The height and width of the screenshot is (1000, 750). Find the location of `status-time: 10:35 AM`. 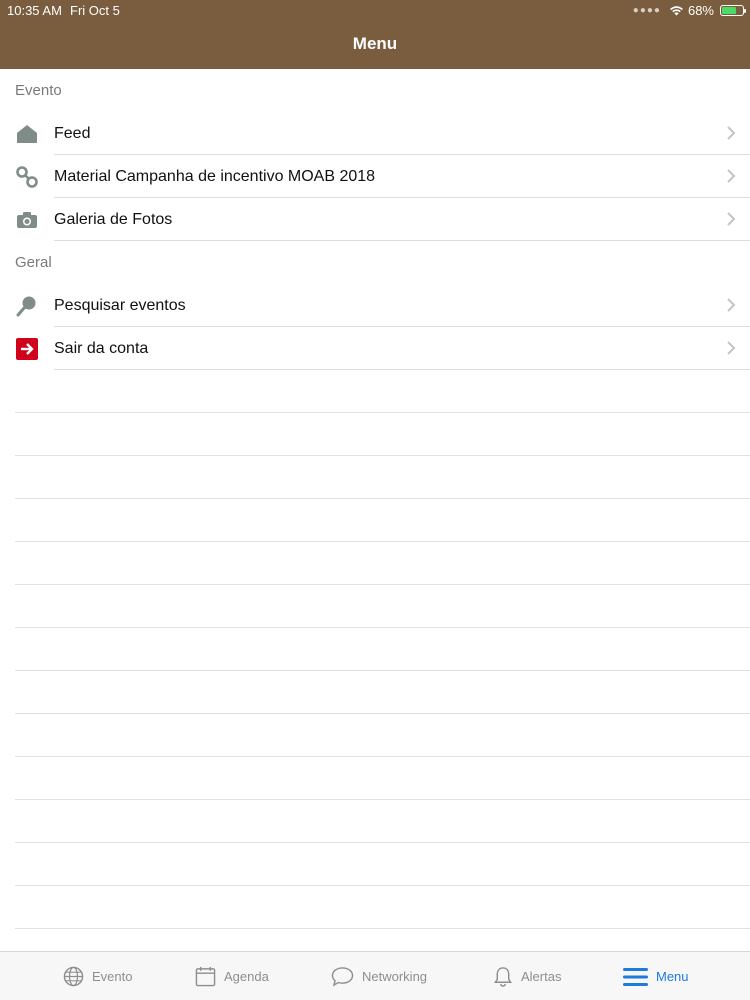

status-time: 10:35 AM is located at coordinates (34, 10).